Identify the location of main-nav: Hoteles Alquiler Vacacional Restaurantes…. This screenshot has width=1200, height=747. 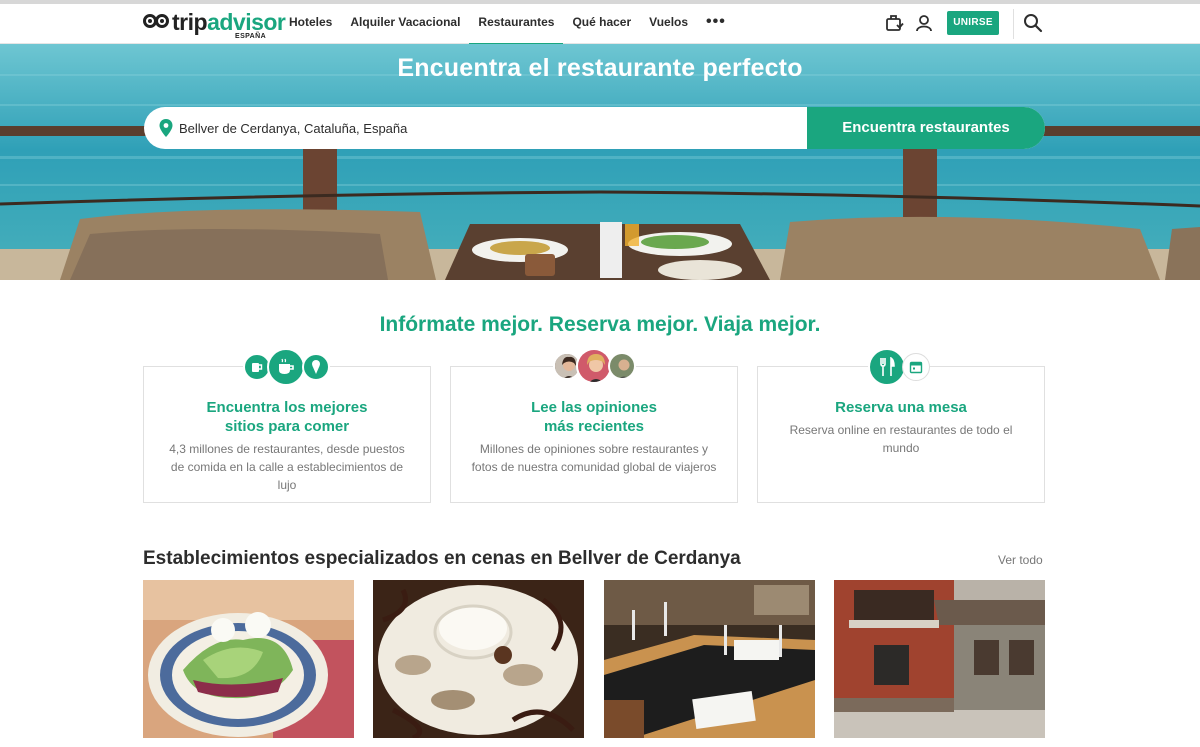
(507, 24).